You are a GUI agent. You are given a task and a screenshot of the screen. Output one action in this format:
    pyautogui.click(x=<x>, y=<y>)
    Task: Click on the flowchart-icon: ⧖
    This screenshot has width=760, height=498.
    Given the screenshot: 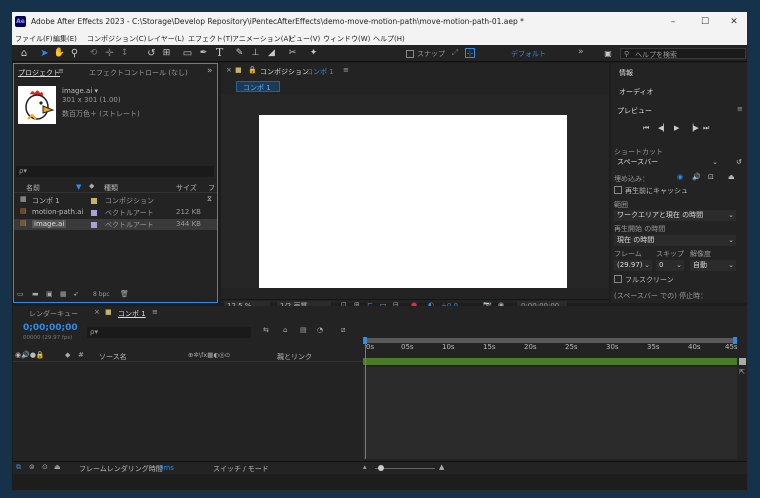 What is the action you would take?
    pyautogui.click(x=209, y=199)
    